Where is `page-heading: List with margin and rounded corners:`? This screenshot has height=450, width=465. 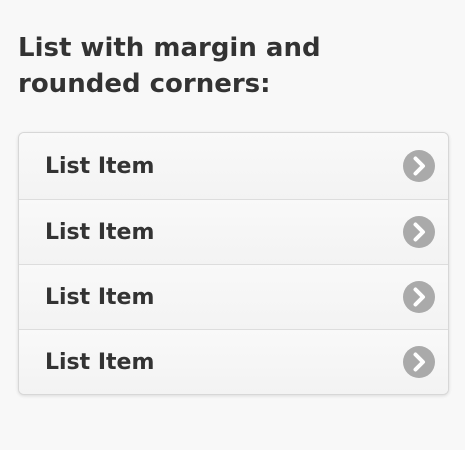 page-heading: List with margin and rounded corners: is located at coordinates (169, 66).